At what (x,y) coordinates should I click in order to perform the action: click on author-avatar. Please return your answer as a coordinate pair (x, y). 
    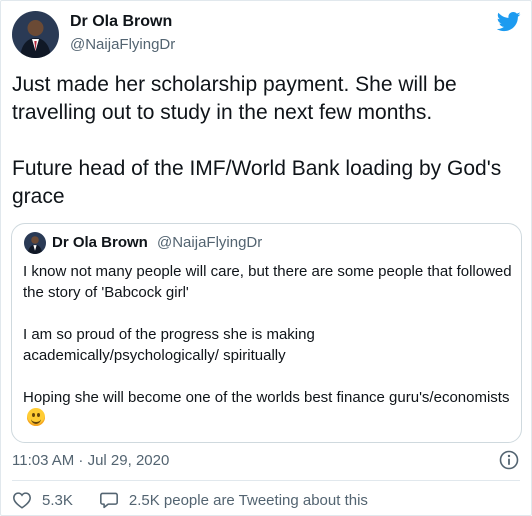
    Looking at the image, I should click on (35, 34).